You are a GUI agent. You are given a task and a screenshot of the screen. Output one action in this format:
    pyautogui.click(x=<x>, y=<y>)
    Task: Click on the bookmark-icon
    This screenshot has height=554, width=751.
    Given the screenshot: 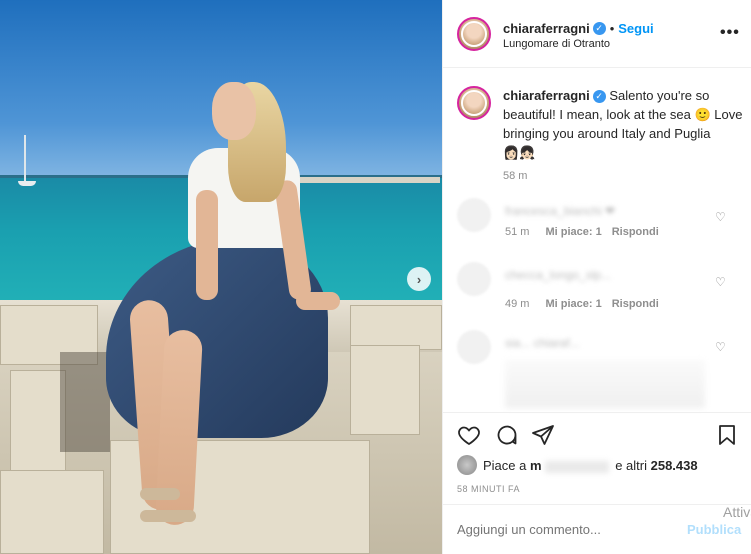 What is the action you would take?
    pyautogui.click(x=727, y=435)
    